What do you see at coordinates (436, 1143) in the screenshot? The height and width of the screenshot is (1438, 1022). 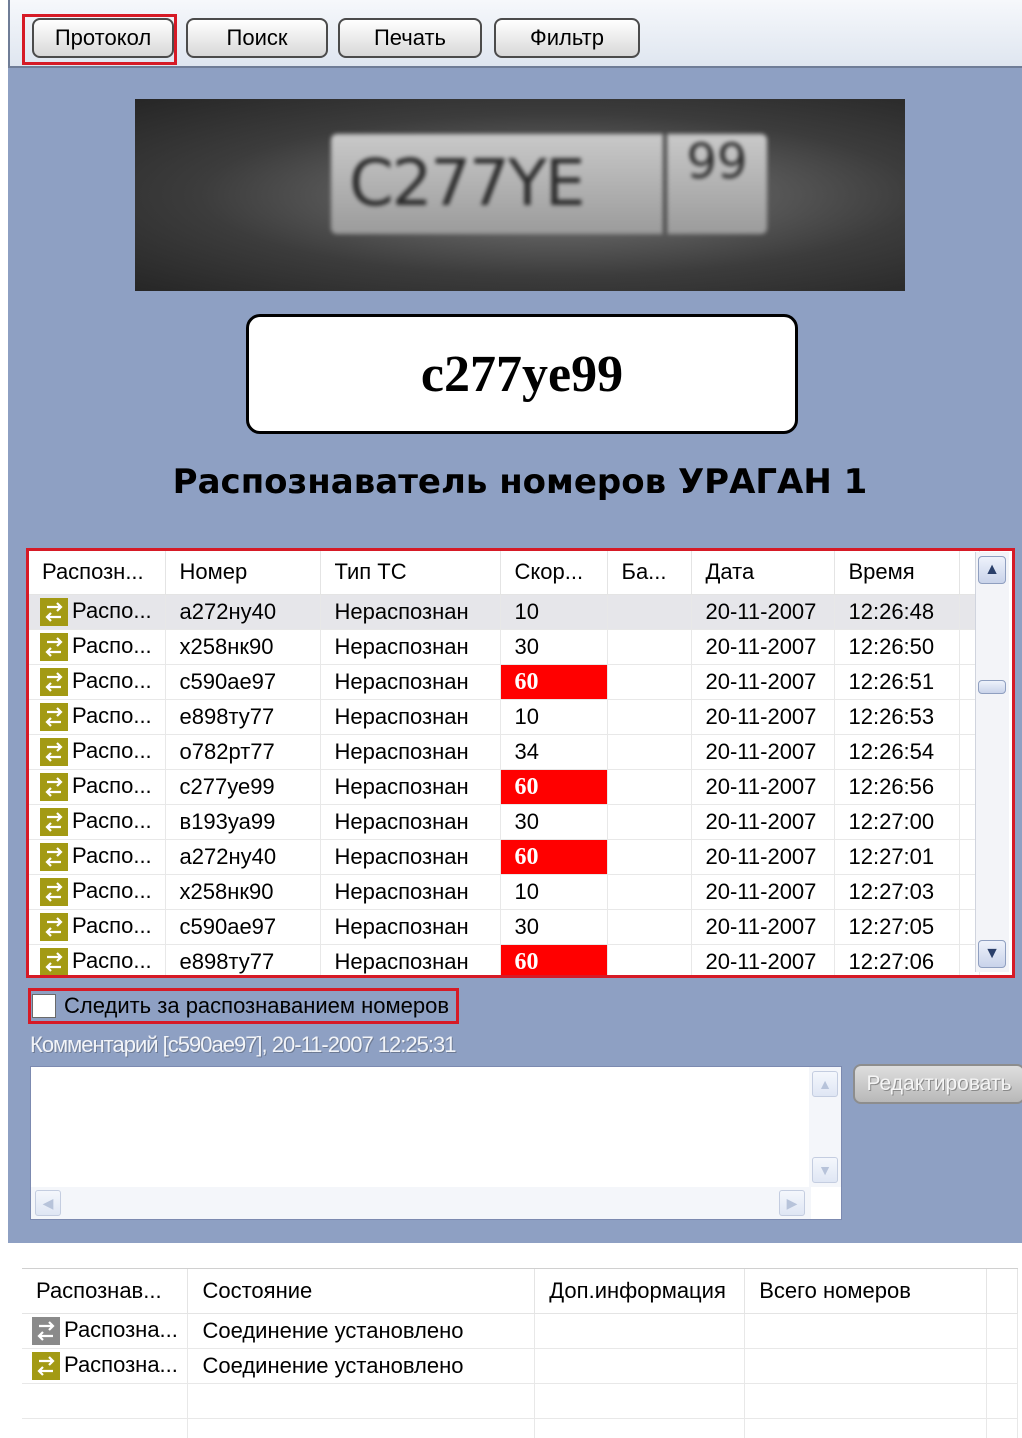 I see `comment-textarea: ▲ ▼ ◀ ▶` at bounding box center [436, 1143].